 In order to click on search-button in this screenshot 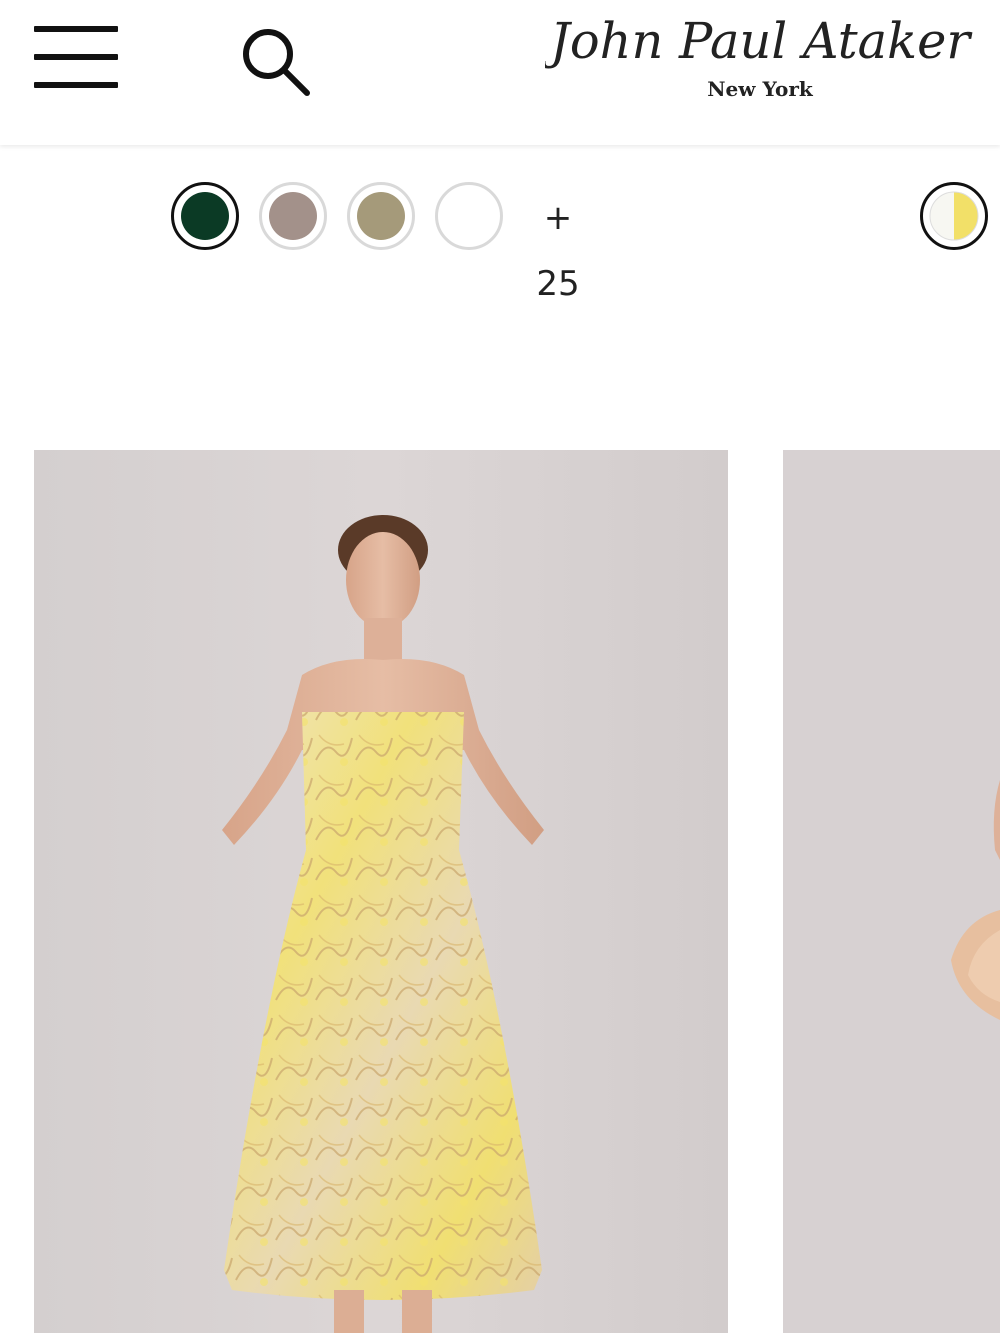, I will do `click(276, 62)`.